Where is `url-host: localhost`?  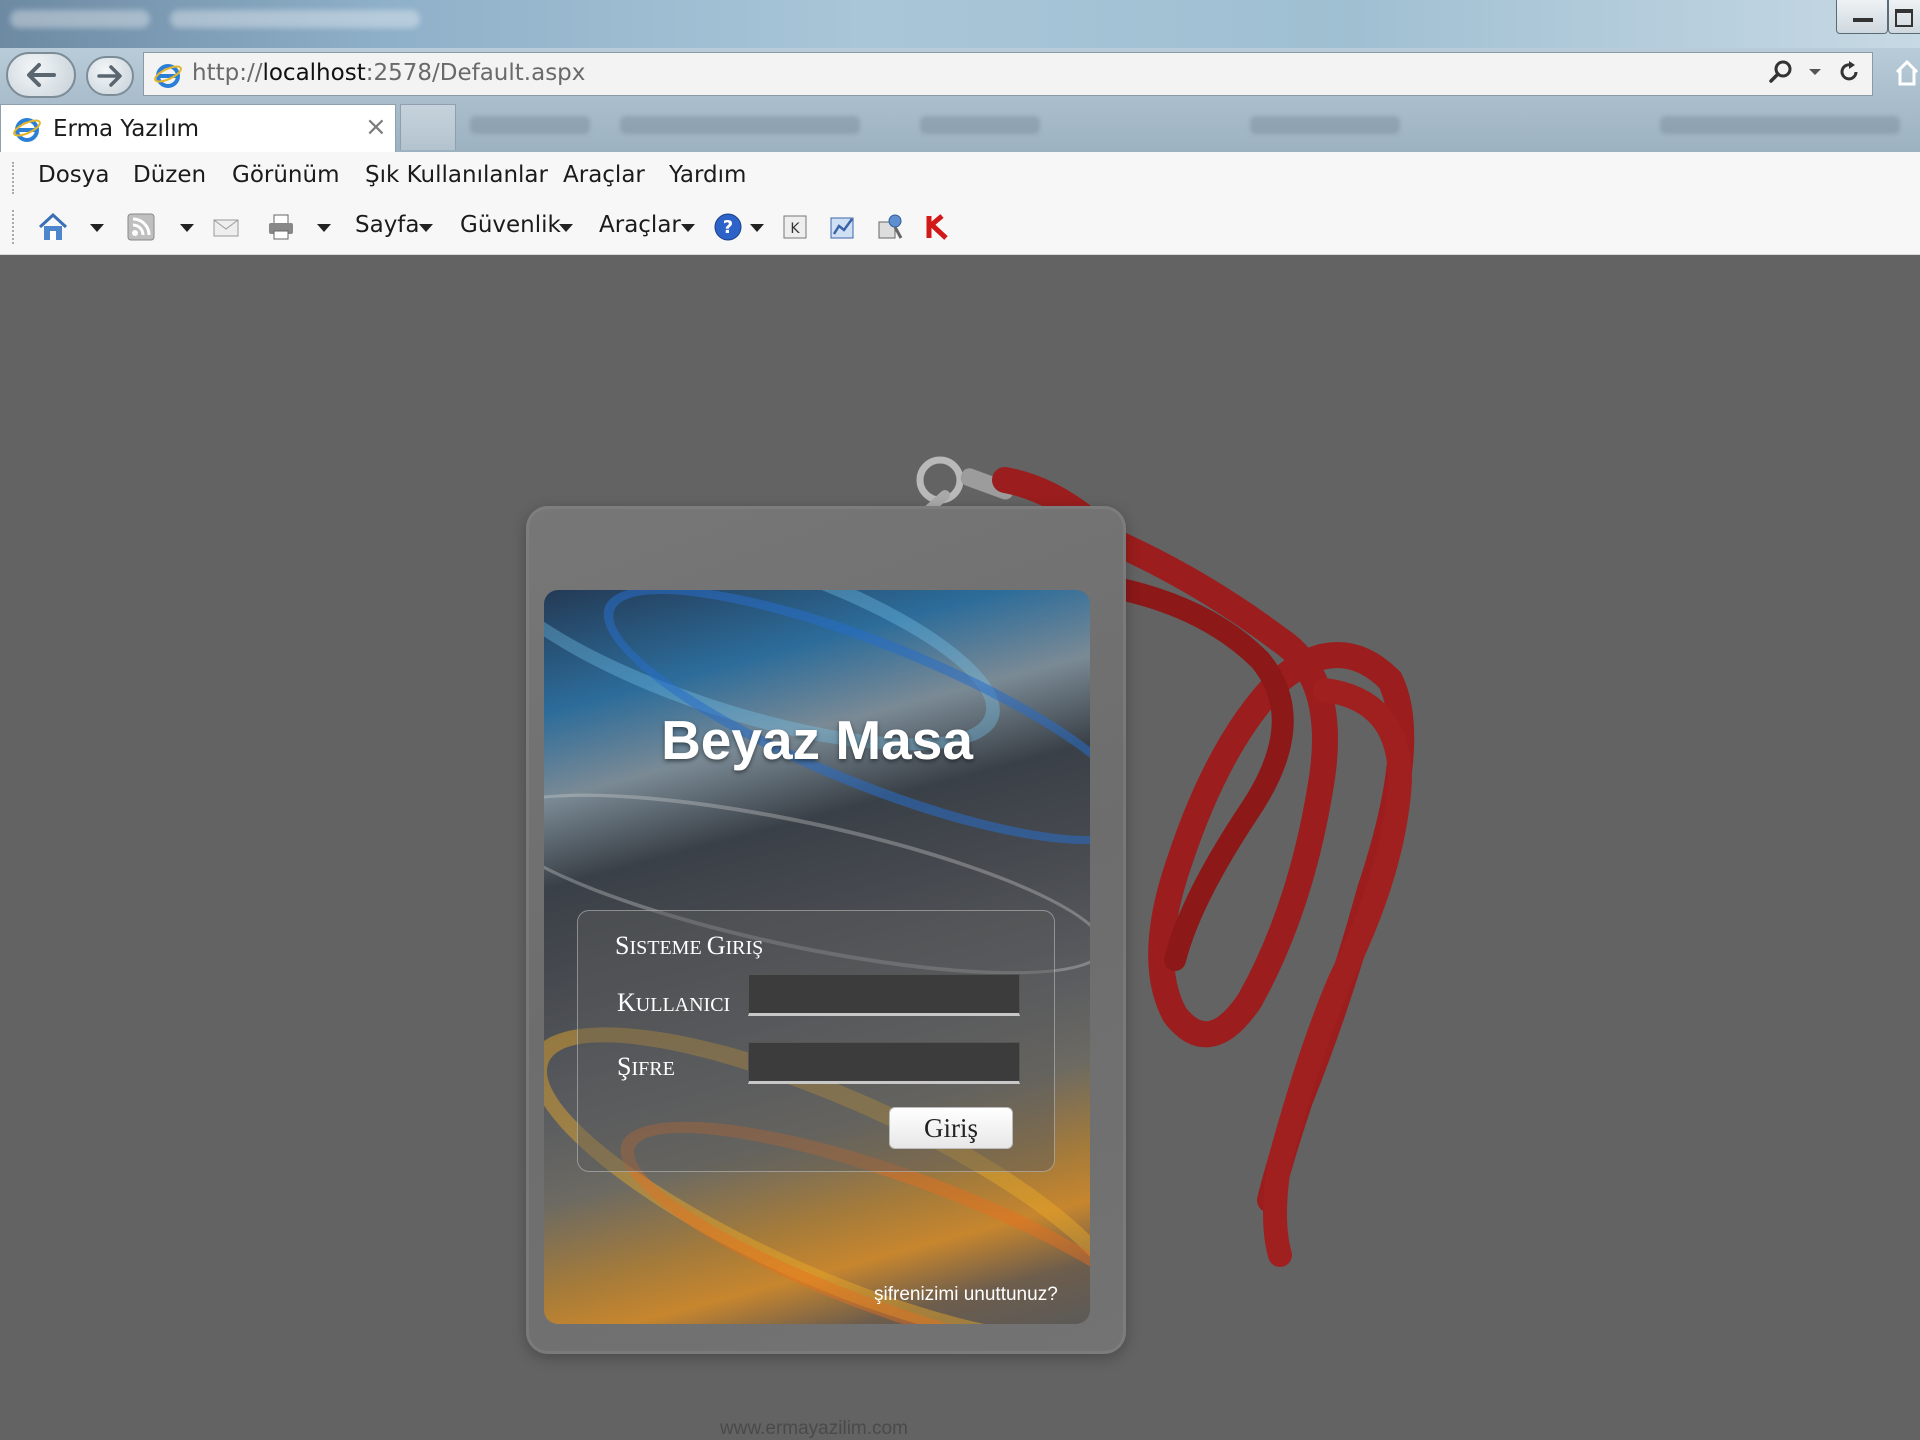
url-host: localhost is located at coordinates (314, 73).